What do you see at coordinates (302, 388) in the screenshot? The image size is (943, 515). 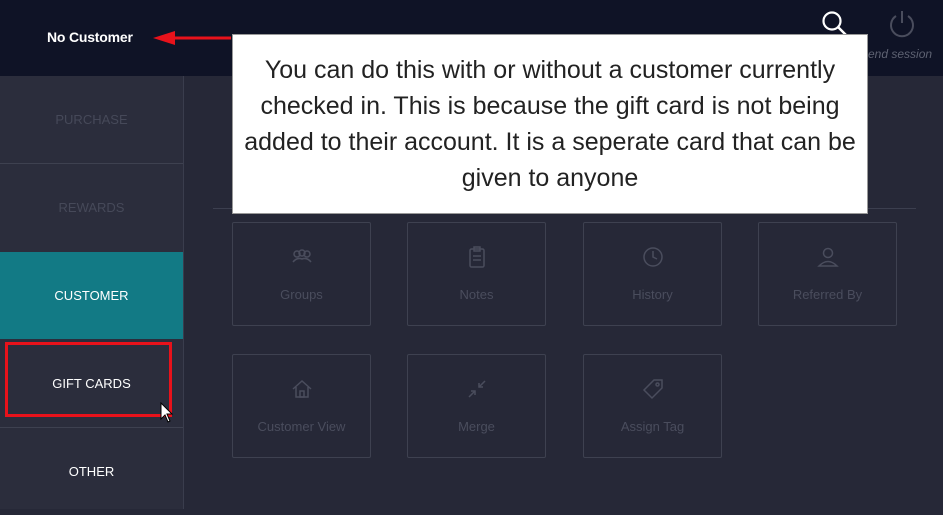 I see `home-icon` at bounding box center [302, 388].